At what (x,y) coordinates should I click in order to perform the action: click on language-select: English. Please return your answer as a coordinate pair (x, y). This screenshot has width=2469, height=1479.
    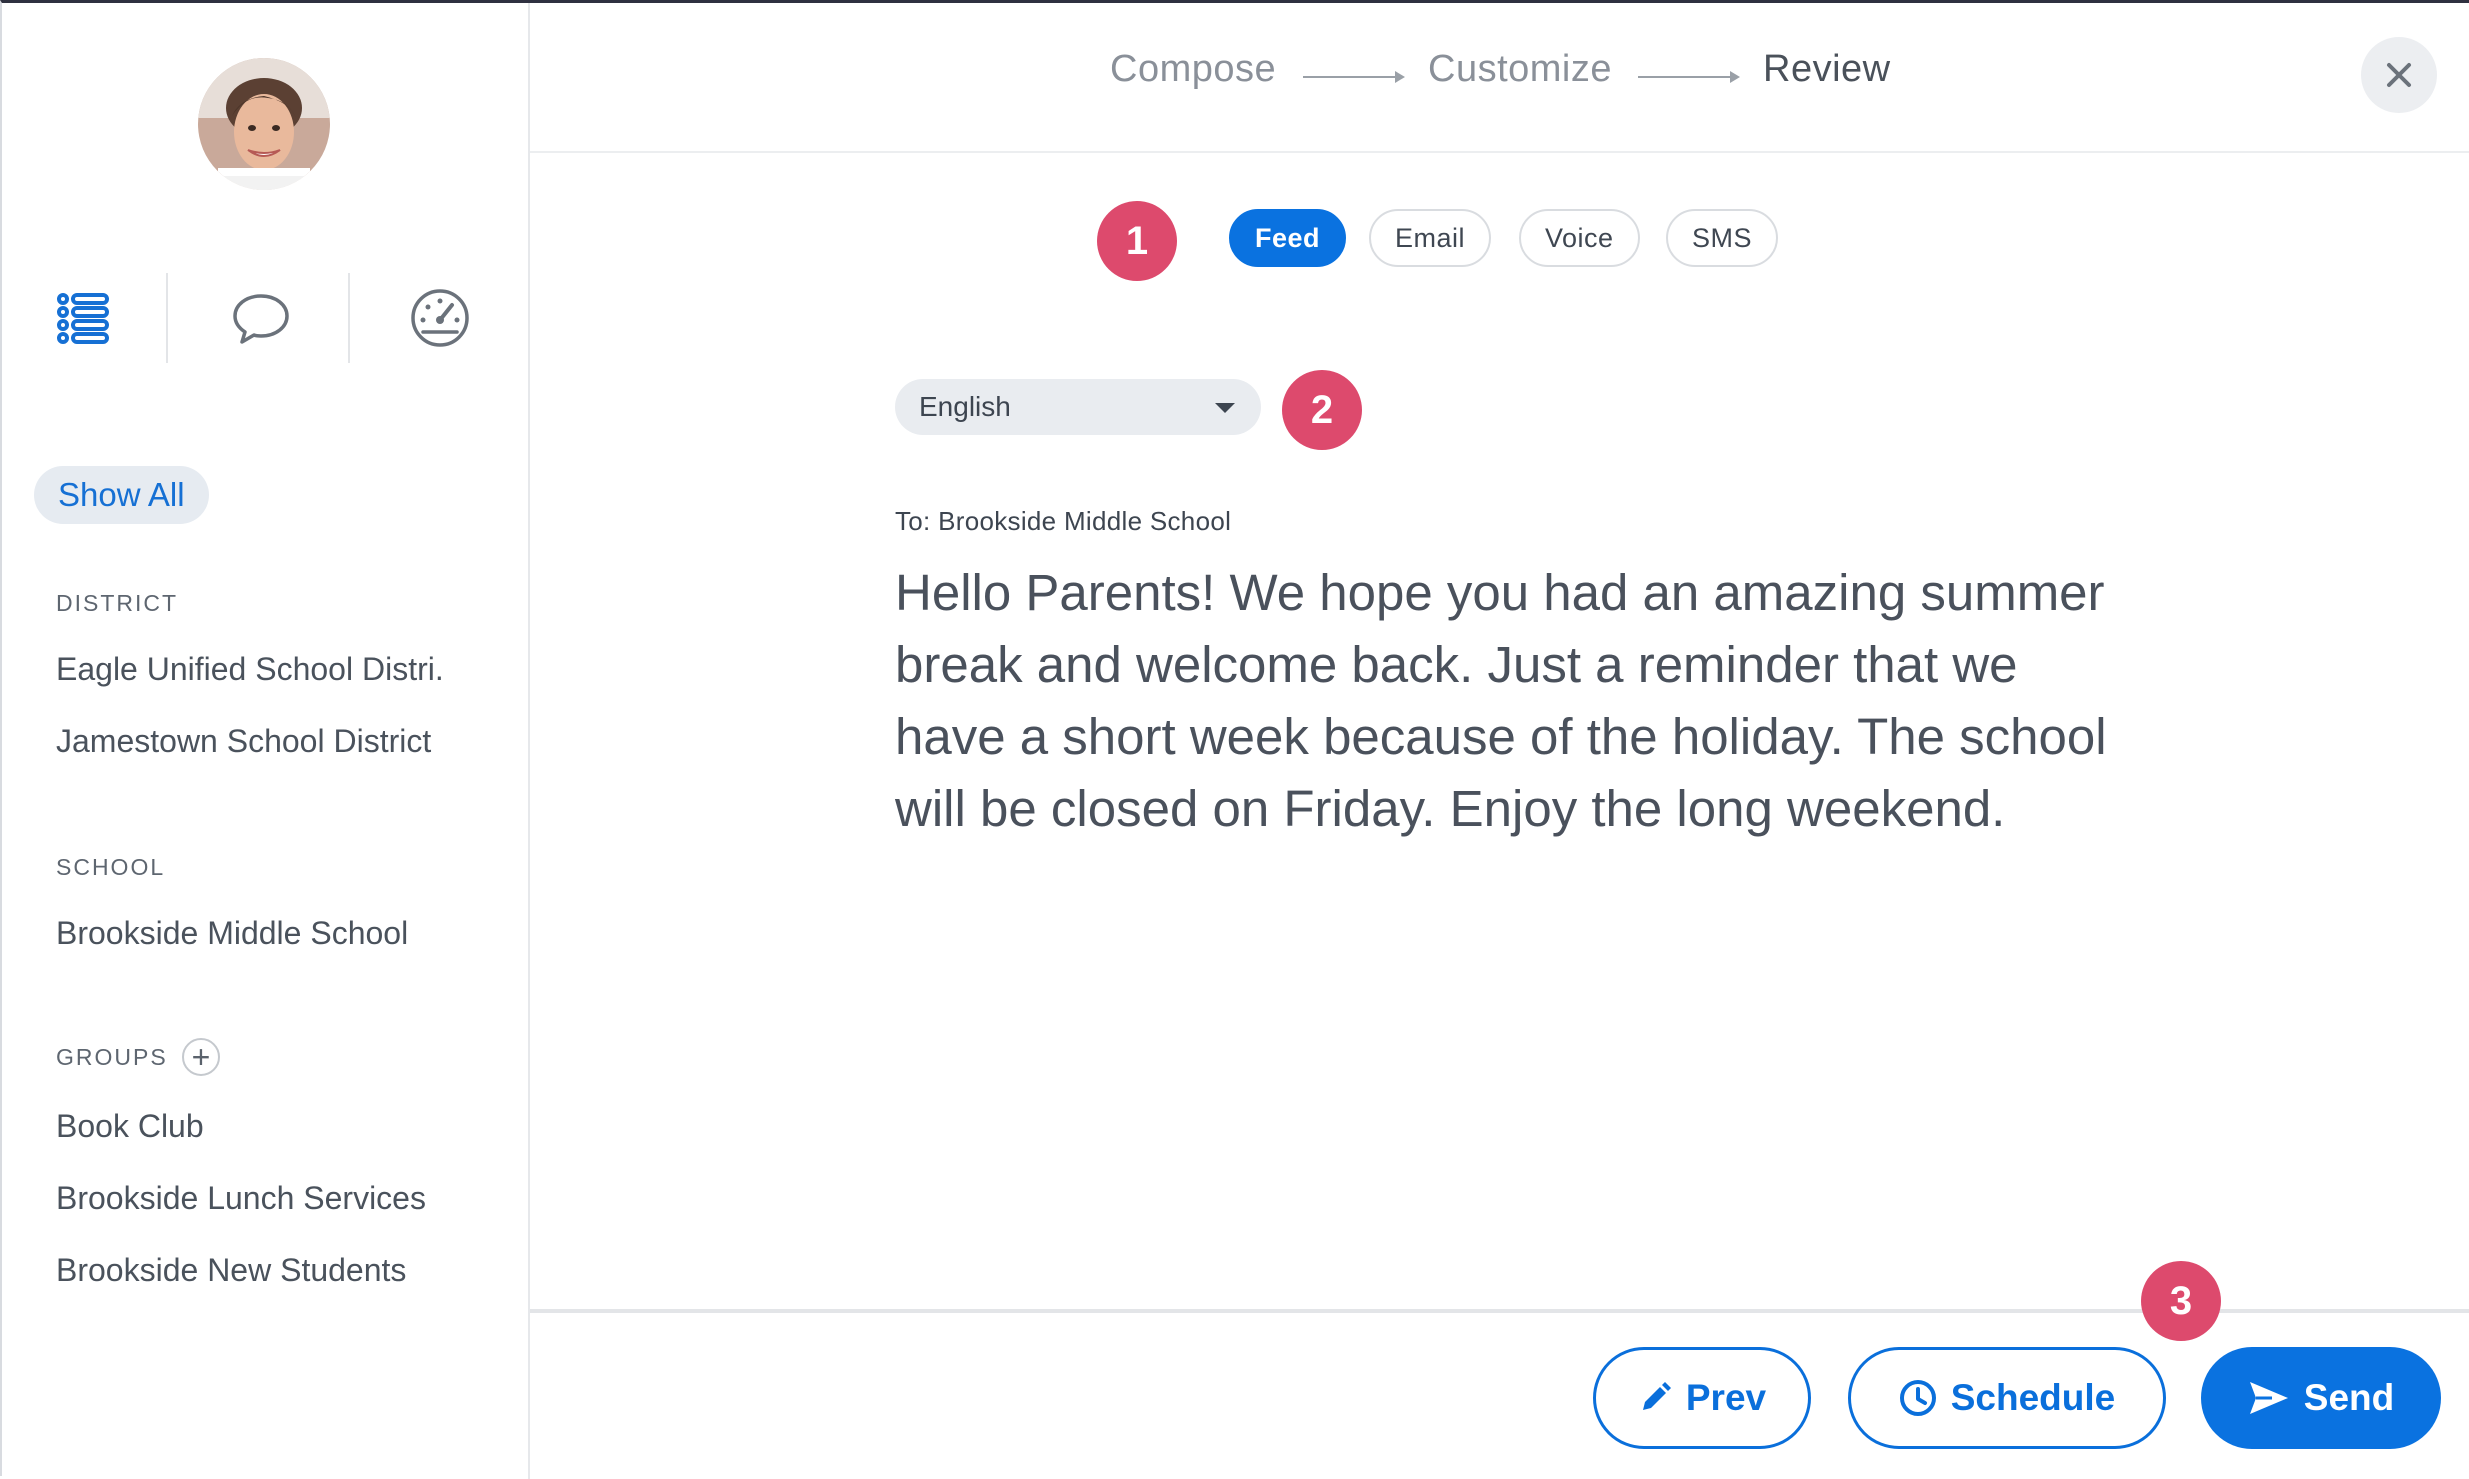
    Looking at the image, I should click on (1078, 407).